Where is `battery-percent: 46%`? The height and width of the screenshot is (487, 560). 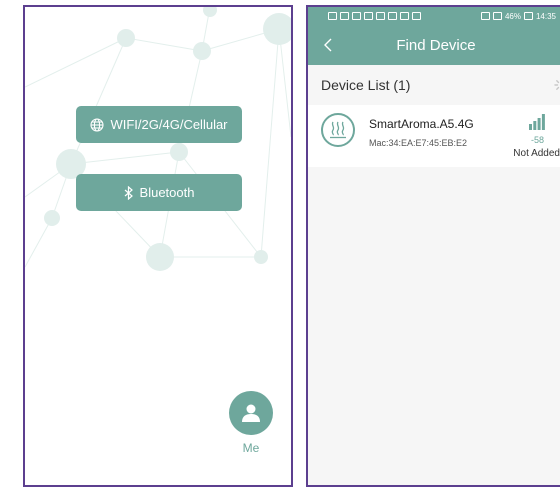 battery-percent: 46% is located at coordinates (512, 16).